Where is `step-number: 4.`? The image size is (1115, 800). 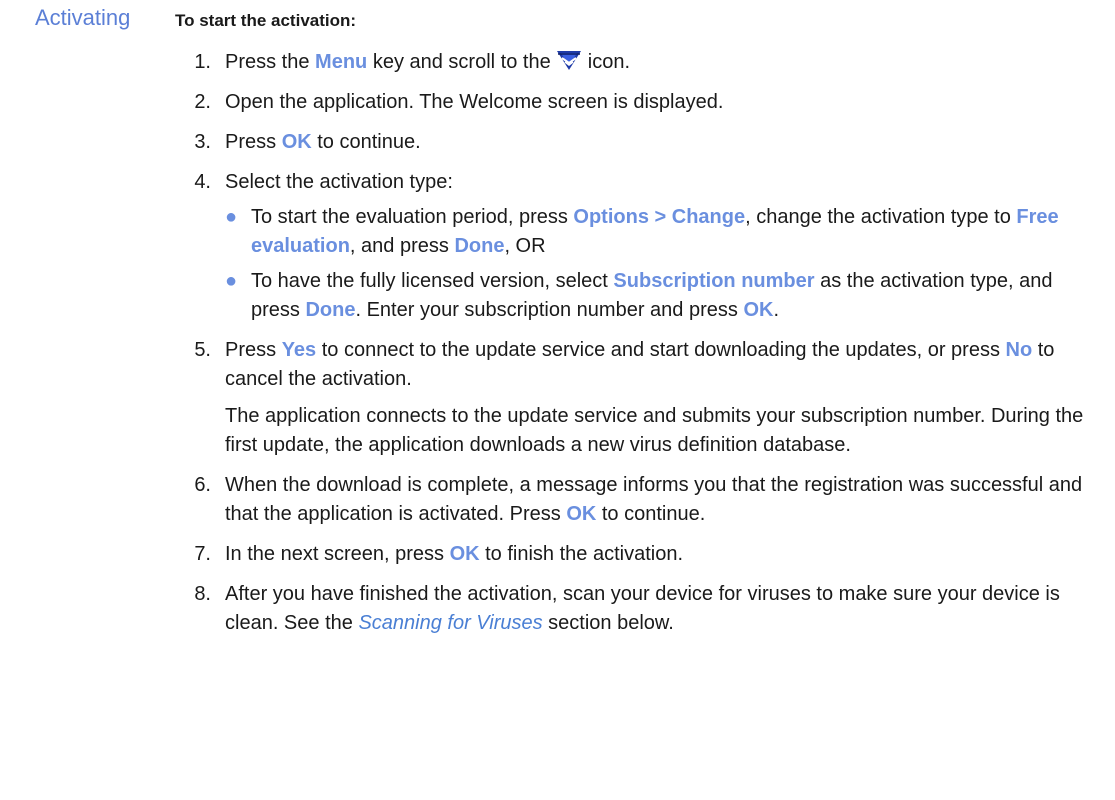
step-number: 4. is located at coordinates (202, 182).